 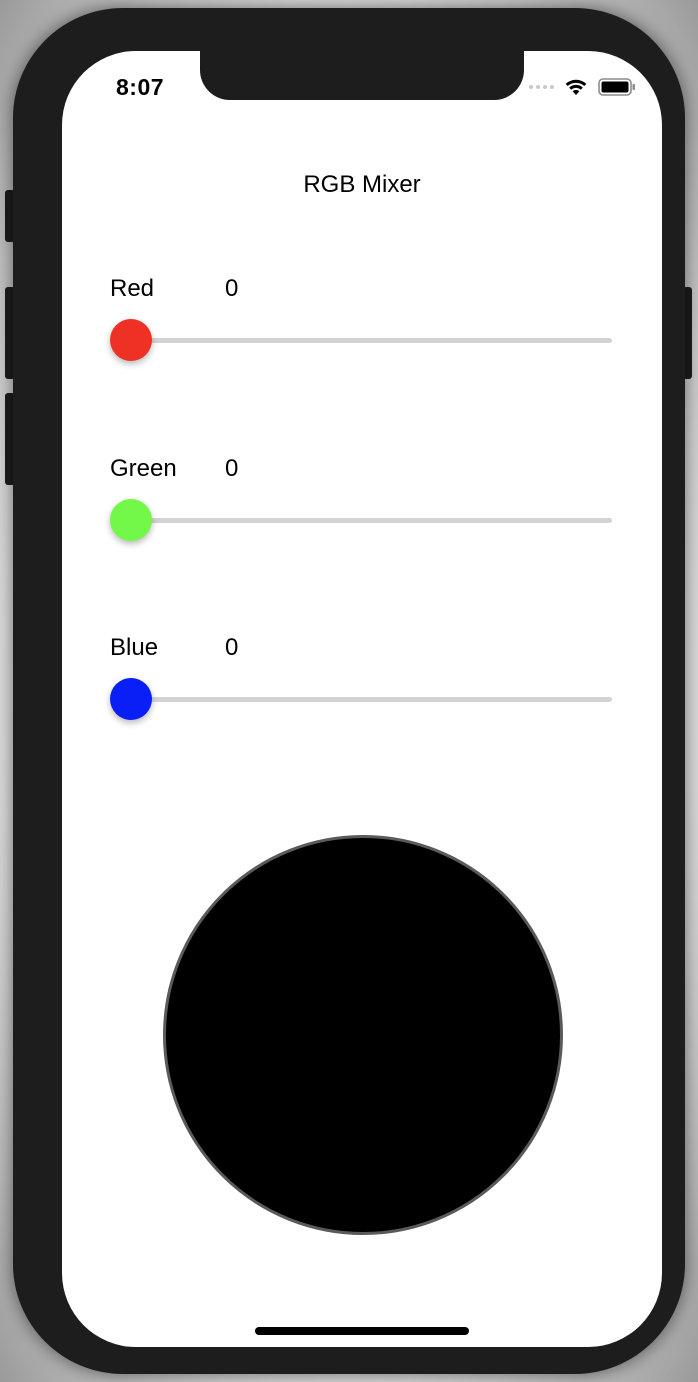 What do you see at coordinates (140, 87) in the screenshot?
I see `status-time: 8:07` at bounding box center [140, 87].